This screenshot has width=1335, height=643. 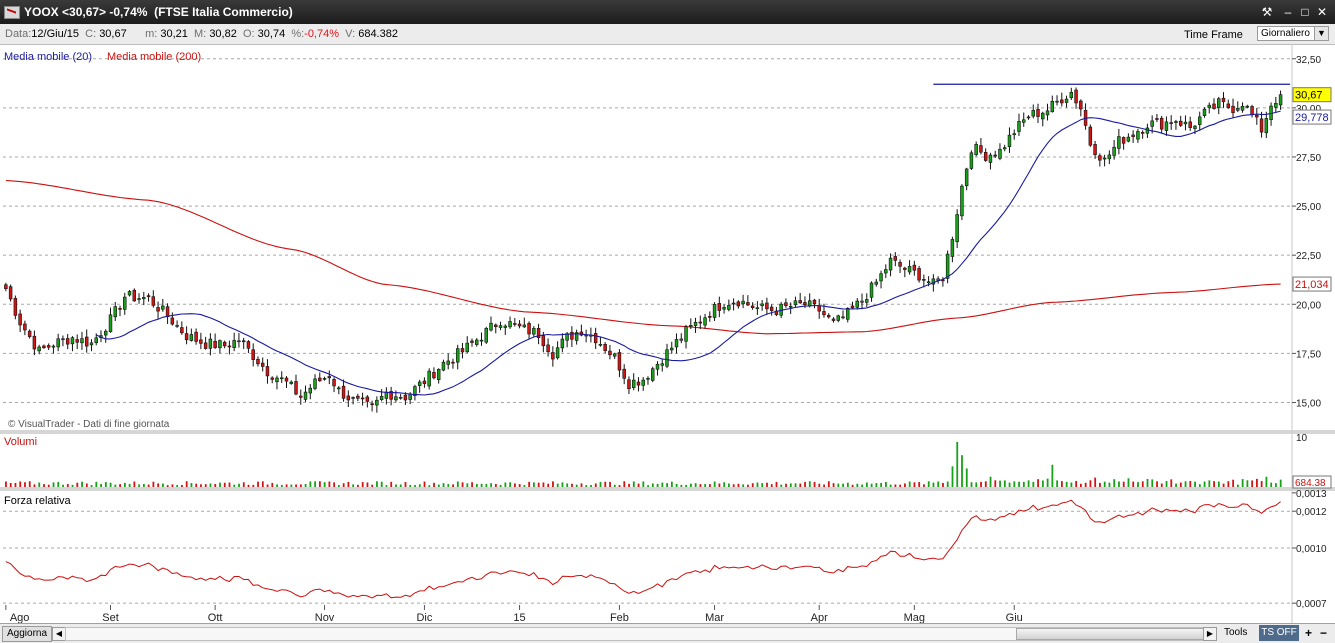 What do you see at coordinates (1210, 634) in the screenshot?
I see `scroll-right-button: ▶` at bounding box center [1210, 634].